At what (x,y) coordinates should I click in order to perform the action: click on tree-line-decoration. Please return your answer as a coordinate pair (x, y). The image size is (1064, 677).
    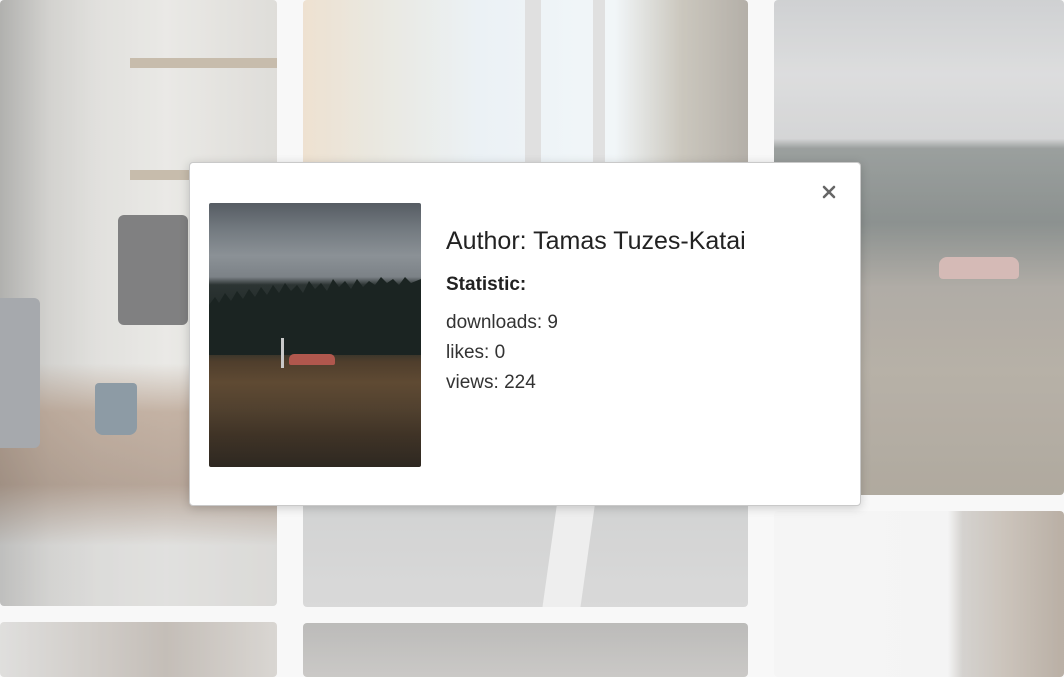
    Looking at the image, I should click on (315, 316).